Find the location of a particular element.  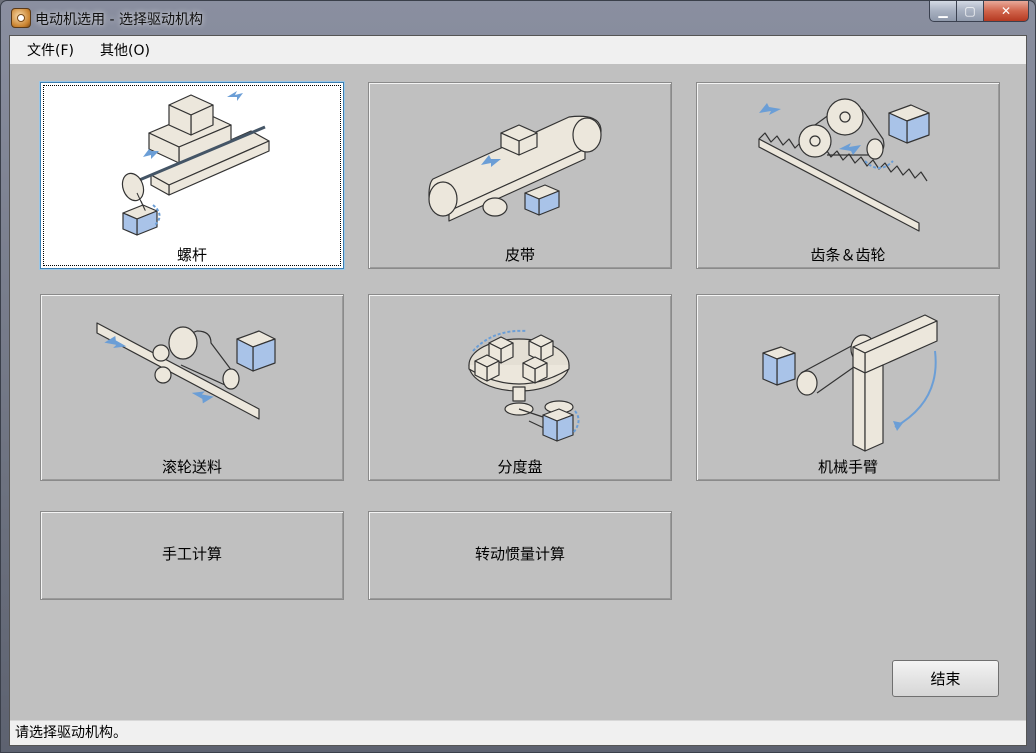

app-icon is located at coordinates (21, 18).